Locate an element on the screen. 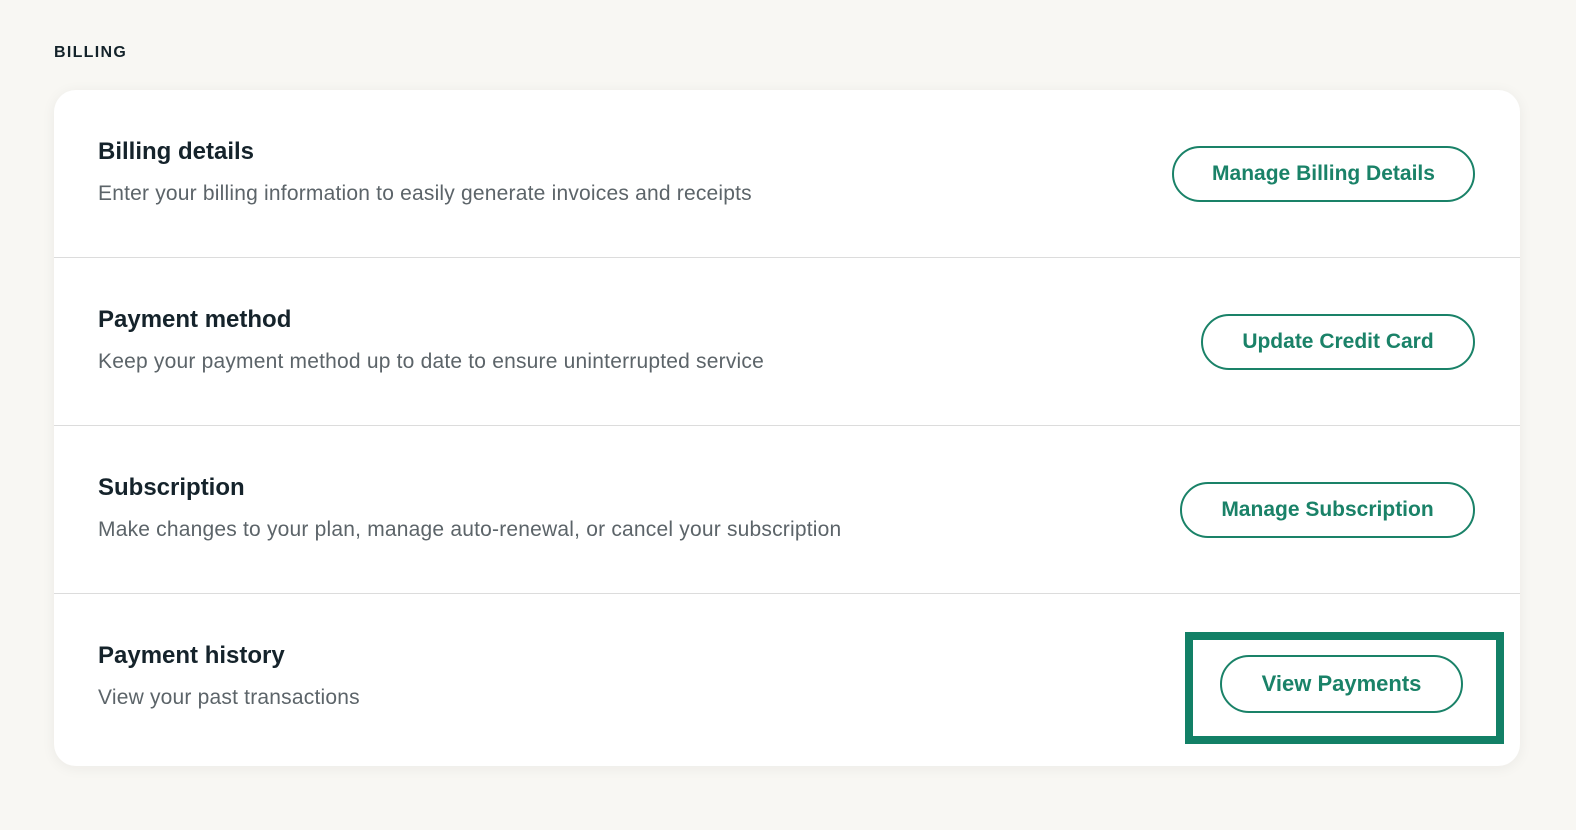 The image size is (1576, 830). subscription-title: Subscription is located at coordinates (171, 487).